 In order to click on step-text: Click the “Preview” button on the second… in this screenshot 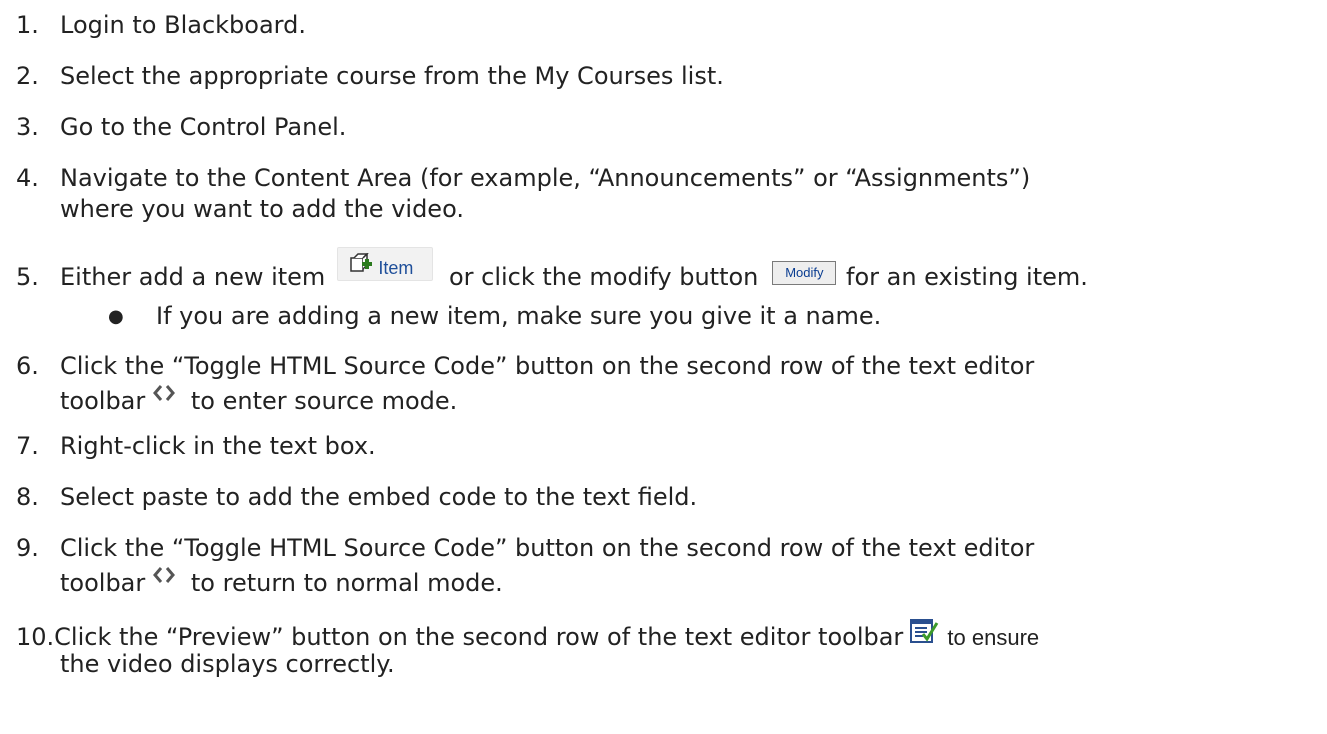, I will do `click(479, 637)`.